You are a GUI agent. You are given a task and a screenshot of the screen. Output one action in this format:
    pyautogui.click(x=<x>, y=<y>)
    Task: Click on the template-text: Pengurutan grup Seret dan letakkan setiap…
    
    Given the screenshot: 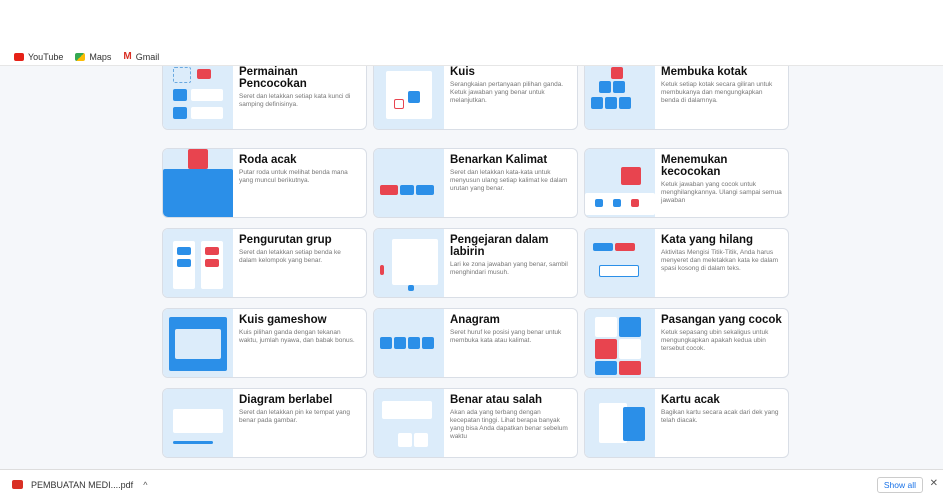 What is the action you would take?
    pyautogui.click(x=299, y=263)
    